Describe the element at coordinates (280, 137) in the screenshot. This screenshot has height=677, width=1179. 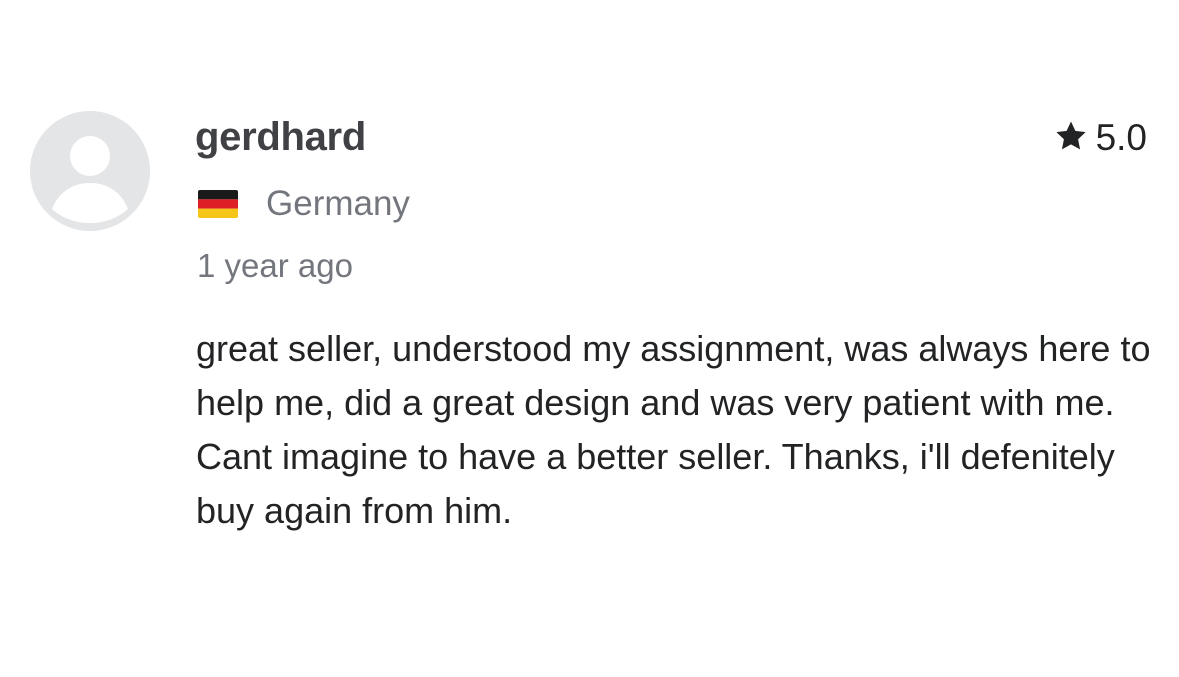
I see `reviewer-username: gerdhard` at that location.